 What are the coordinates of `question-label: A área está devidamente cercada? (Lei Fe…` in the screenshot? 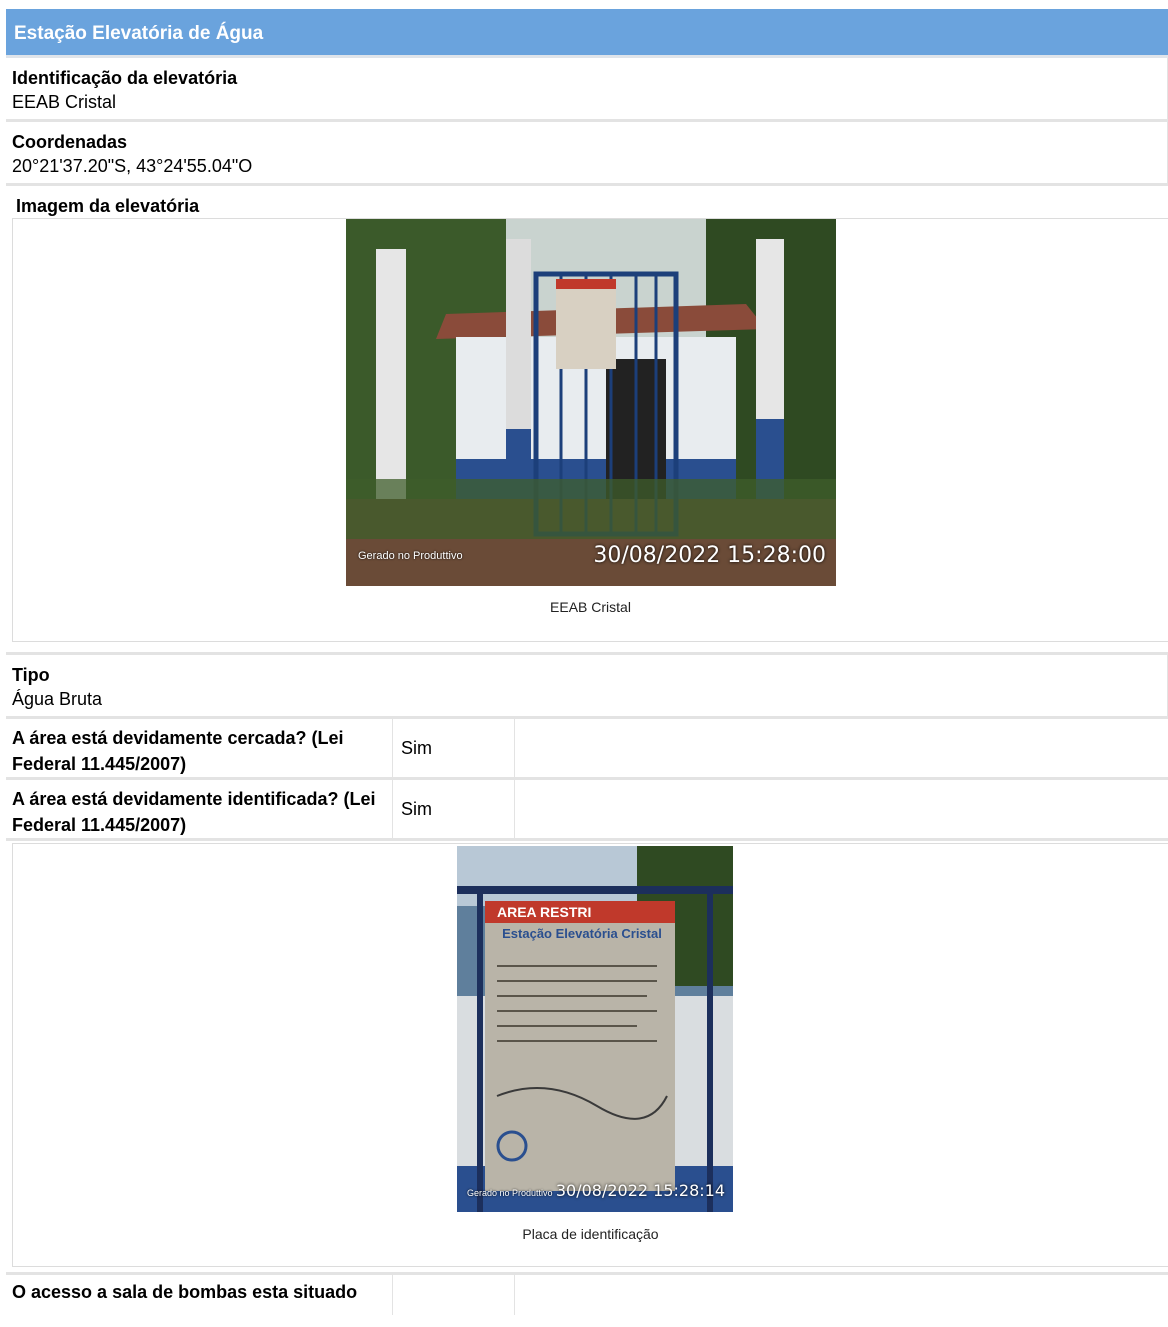 It's located at (199, 748).